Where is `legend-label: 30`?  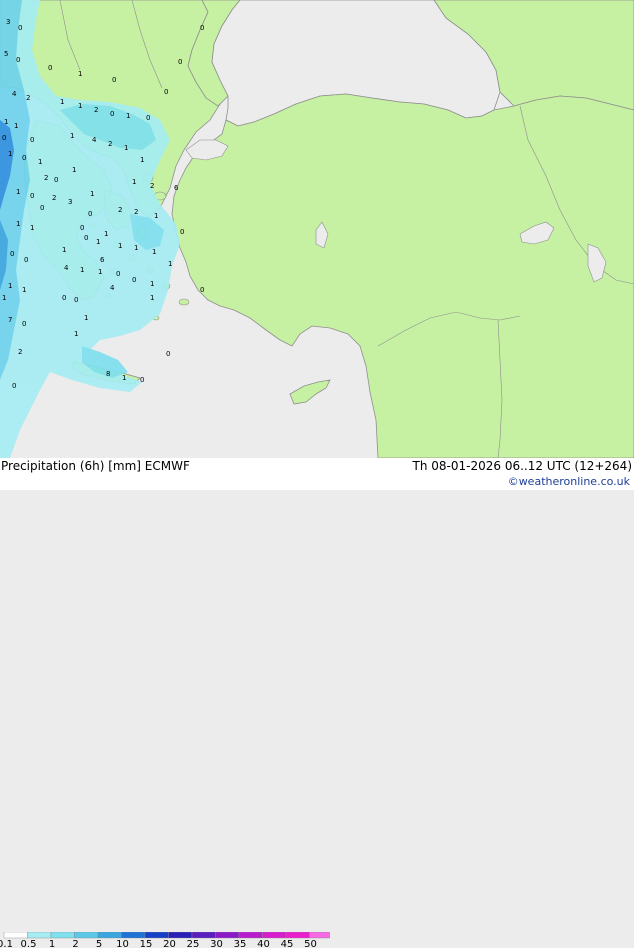 legend-label: 30 is located at coordinates (216, 943).